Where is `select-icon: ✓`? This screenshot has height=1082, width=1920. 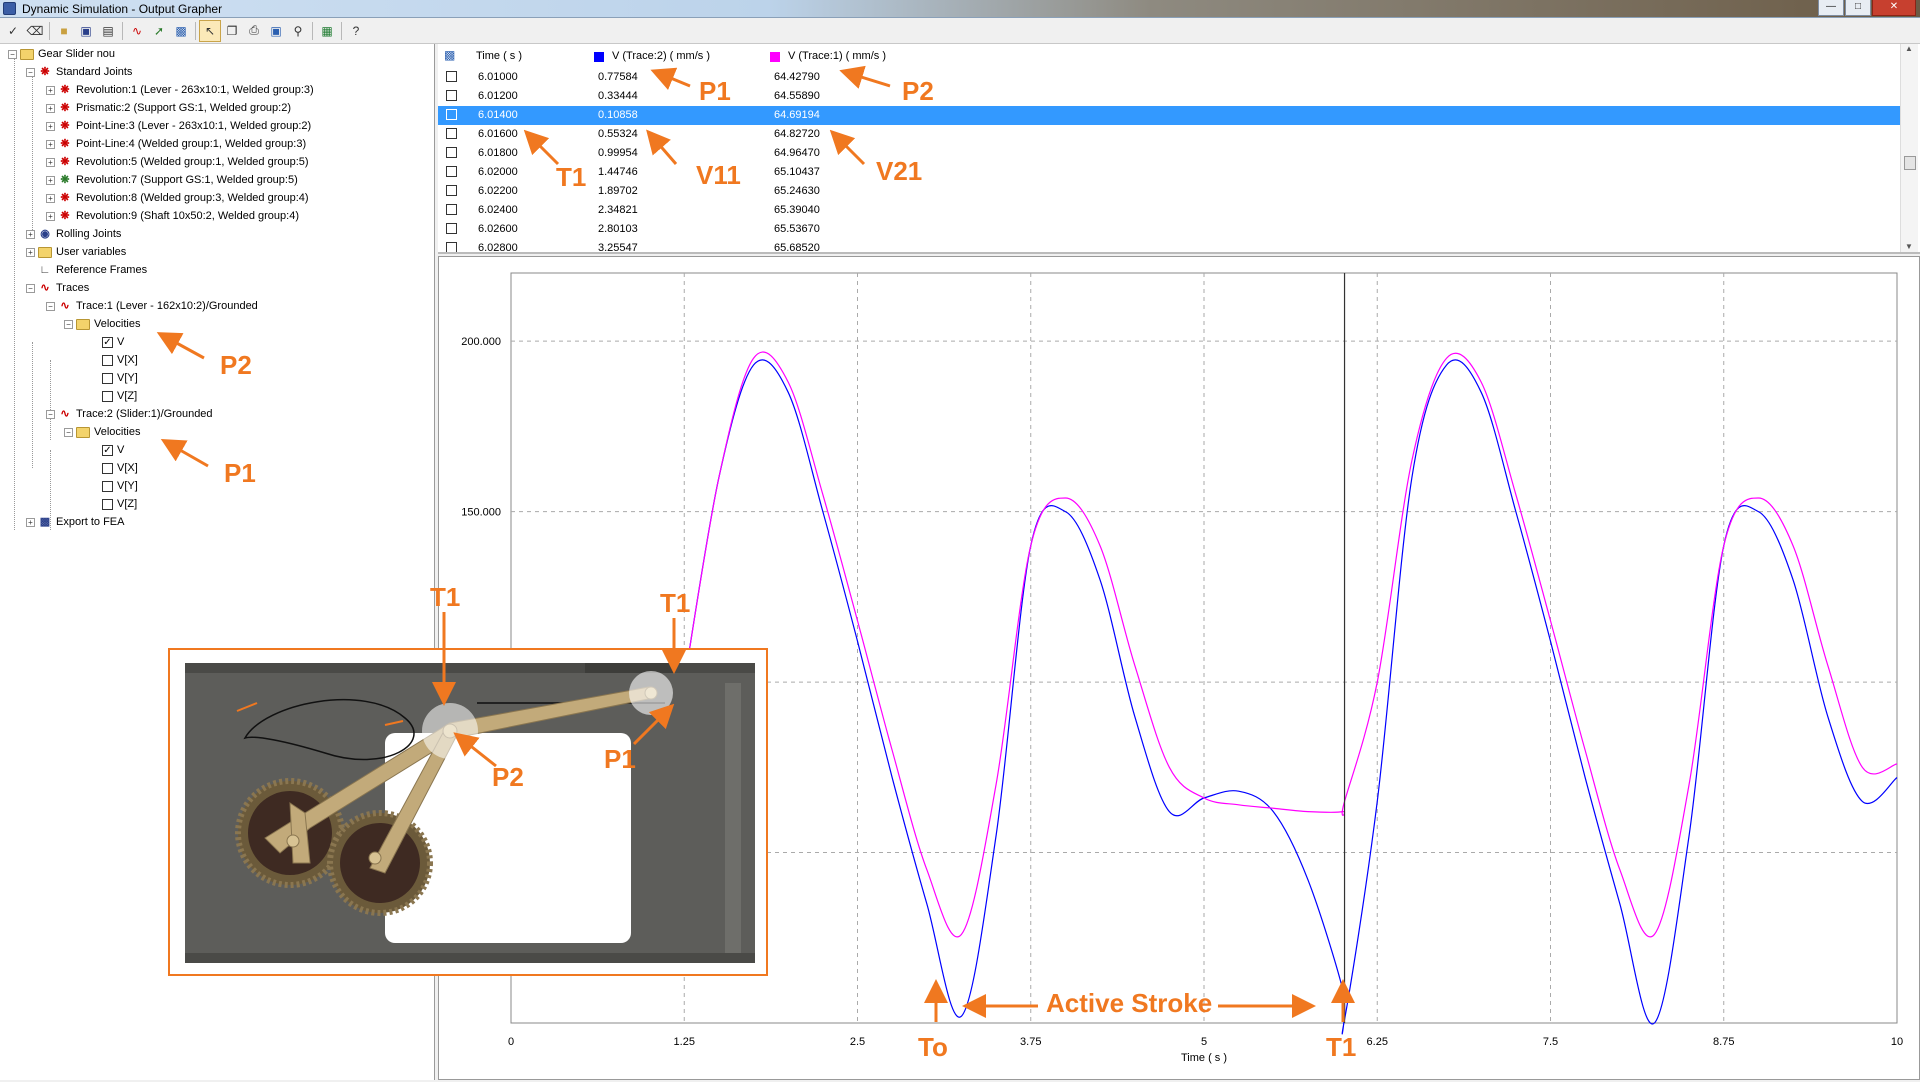 select-icon: ✓ is located at coordinates (13, 31).